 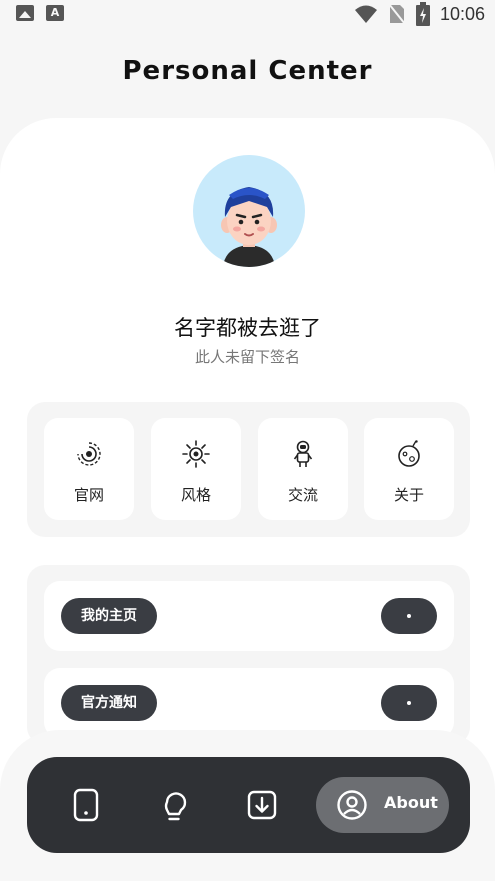 What do you see at coordinates (249, 703) in the screenshot?
I see `list-item-notices: 官方通知` at bounding box center [249, 703].